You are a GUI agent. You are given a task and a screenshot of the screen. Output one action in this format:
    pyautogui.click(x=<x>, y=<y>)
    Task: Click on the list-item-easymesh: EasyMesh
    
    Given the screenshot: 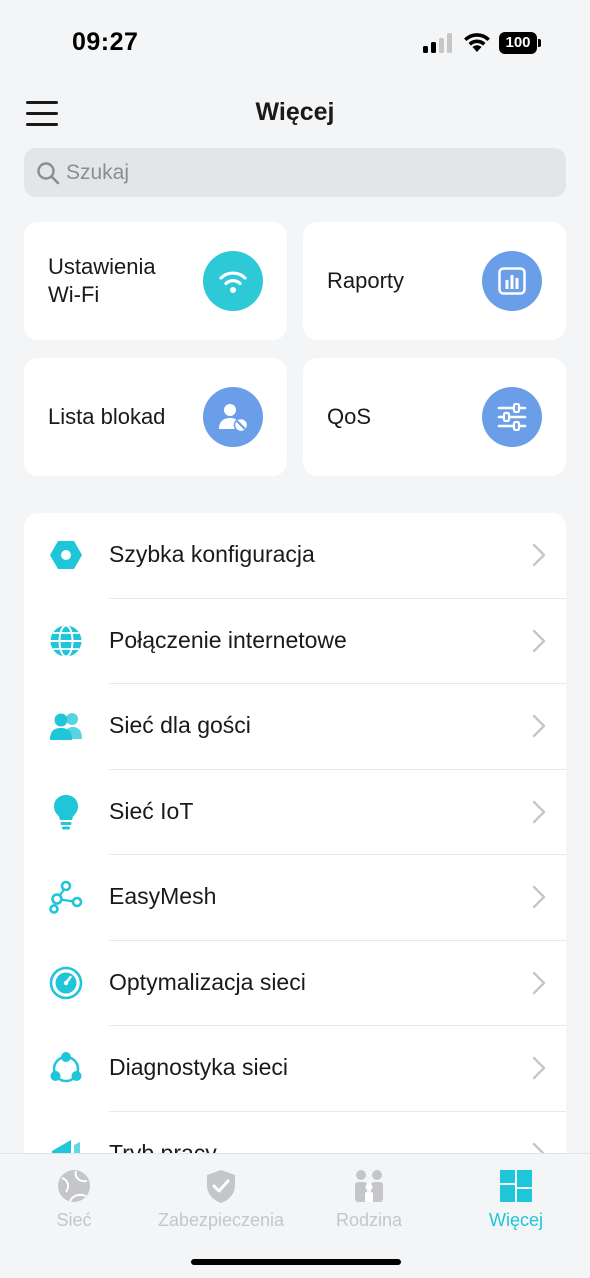 What is the action you would take?
    pyautogui.click(x=295, y=898)
    